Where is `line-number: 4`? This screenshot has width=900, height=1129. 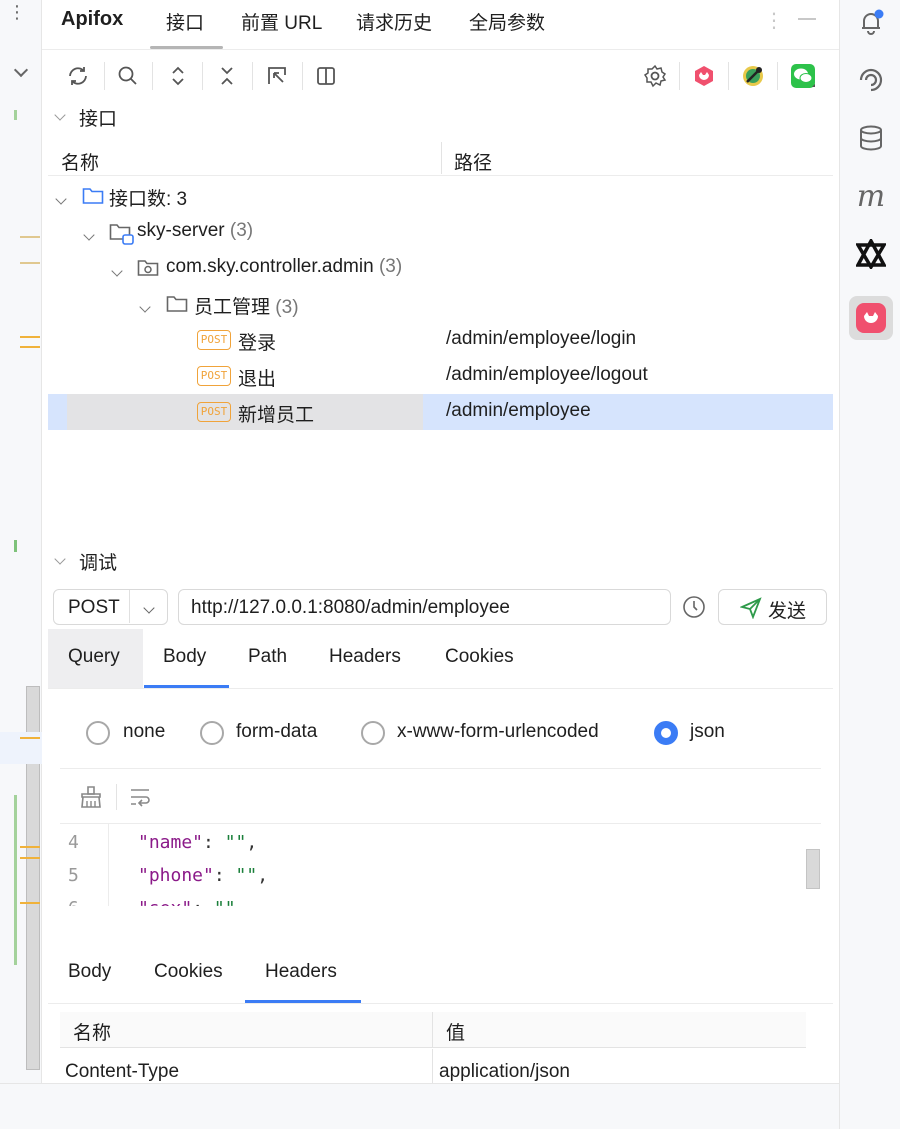 line-number: 4 is located at coordinates (73, 842).